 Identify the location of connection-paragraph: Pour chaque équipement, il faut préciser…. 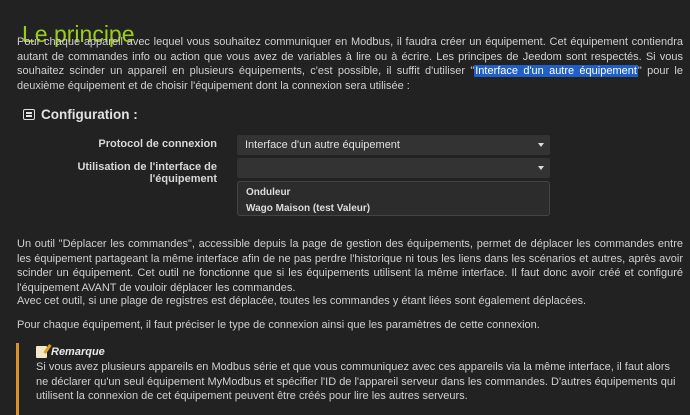
(278, 325).